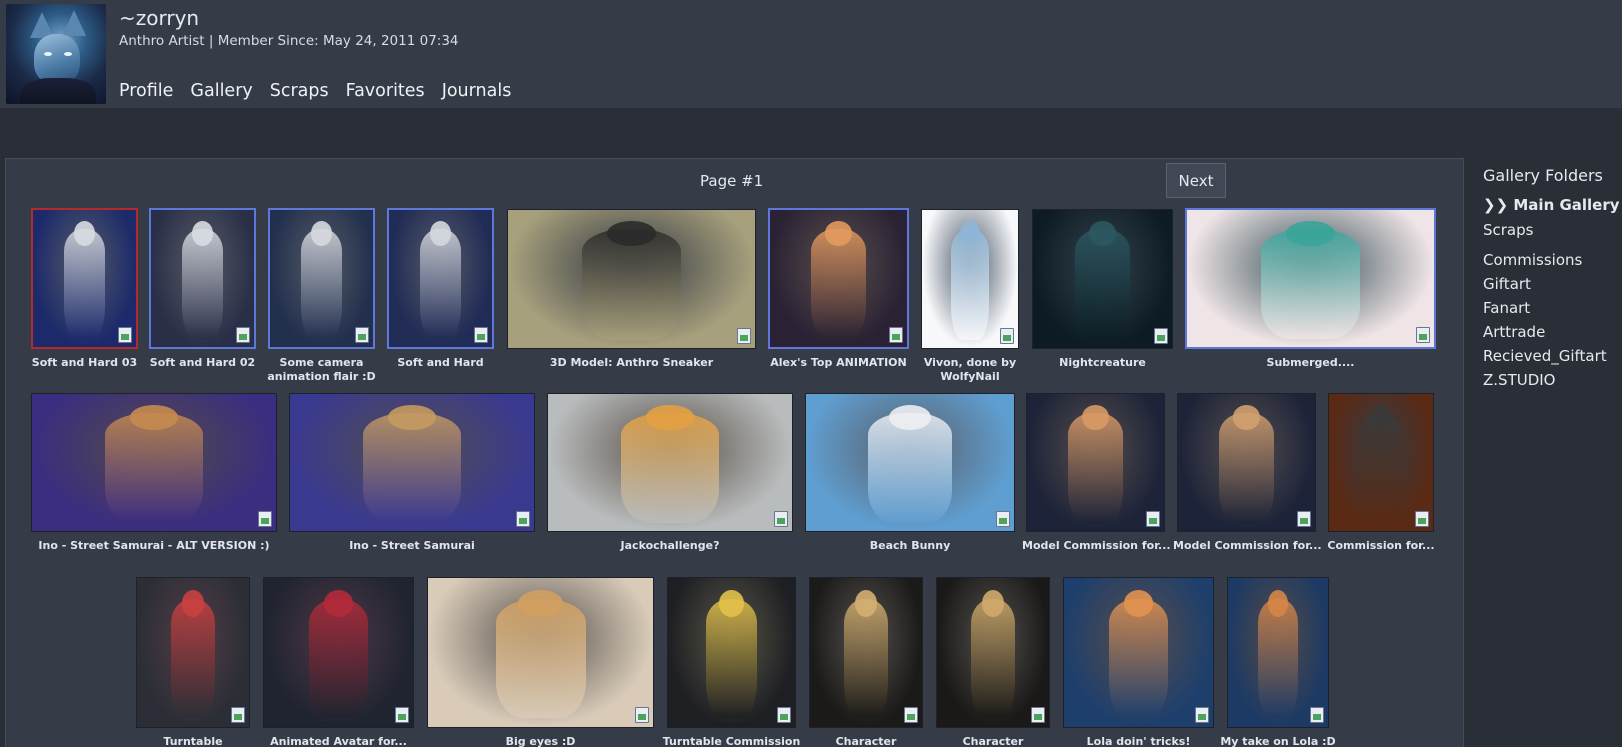  I want to click on nav-gallery: Gallery, so click(221, 91).